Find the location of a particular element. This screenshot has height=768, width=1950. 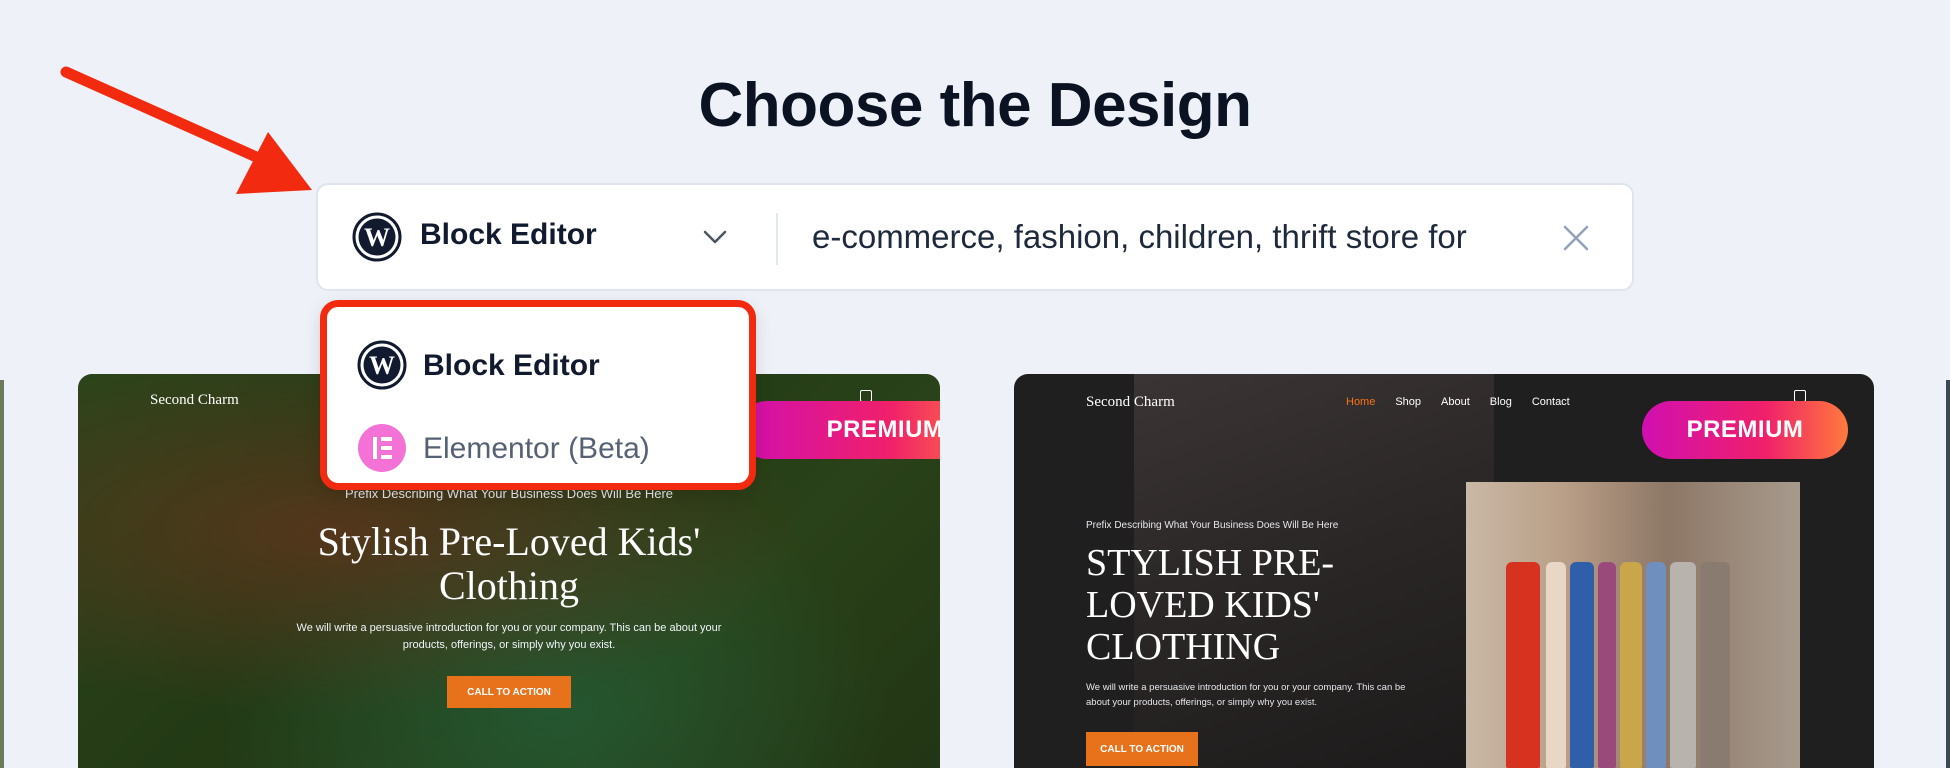

card-hero-title: STYLISH PRE- LOVED KIDS' CLOTHING is located at coordinates (1246, 605).